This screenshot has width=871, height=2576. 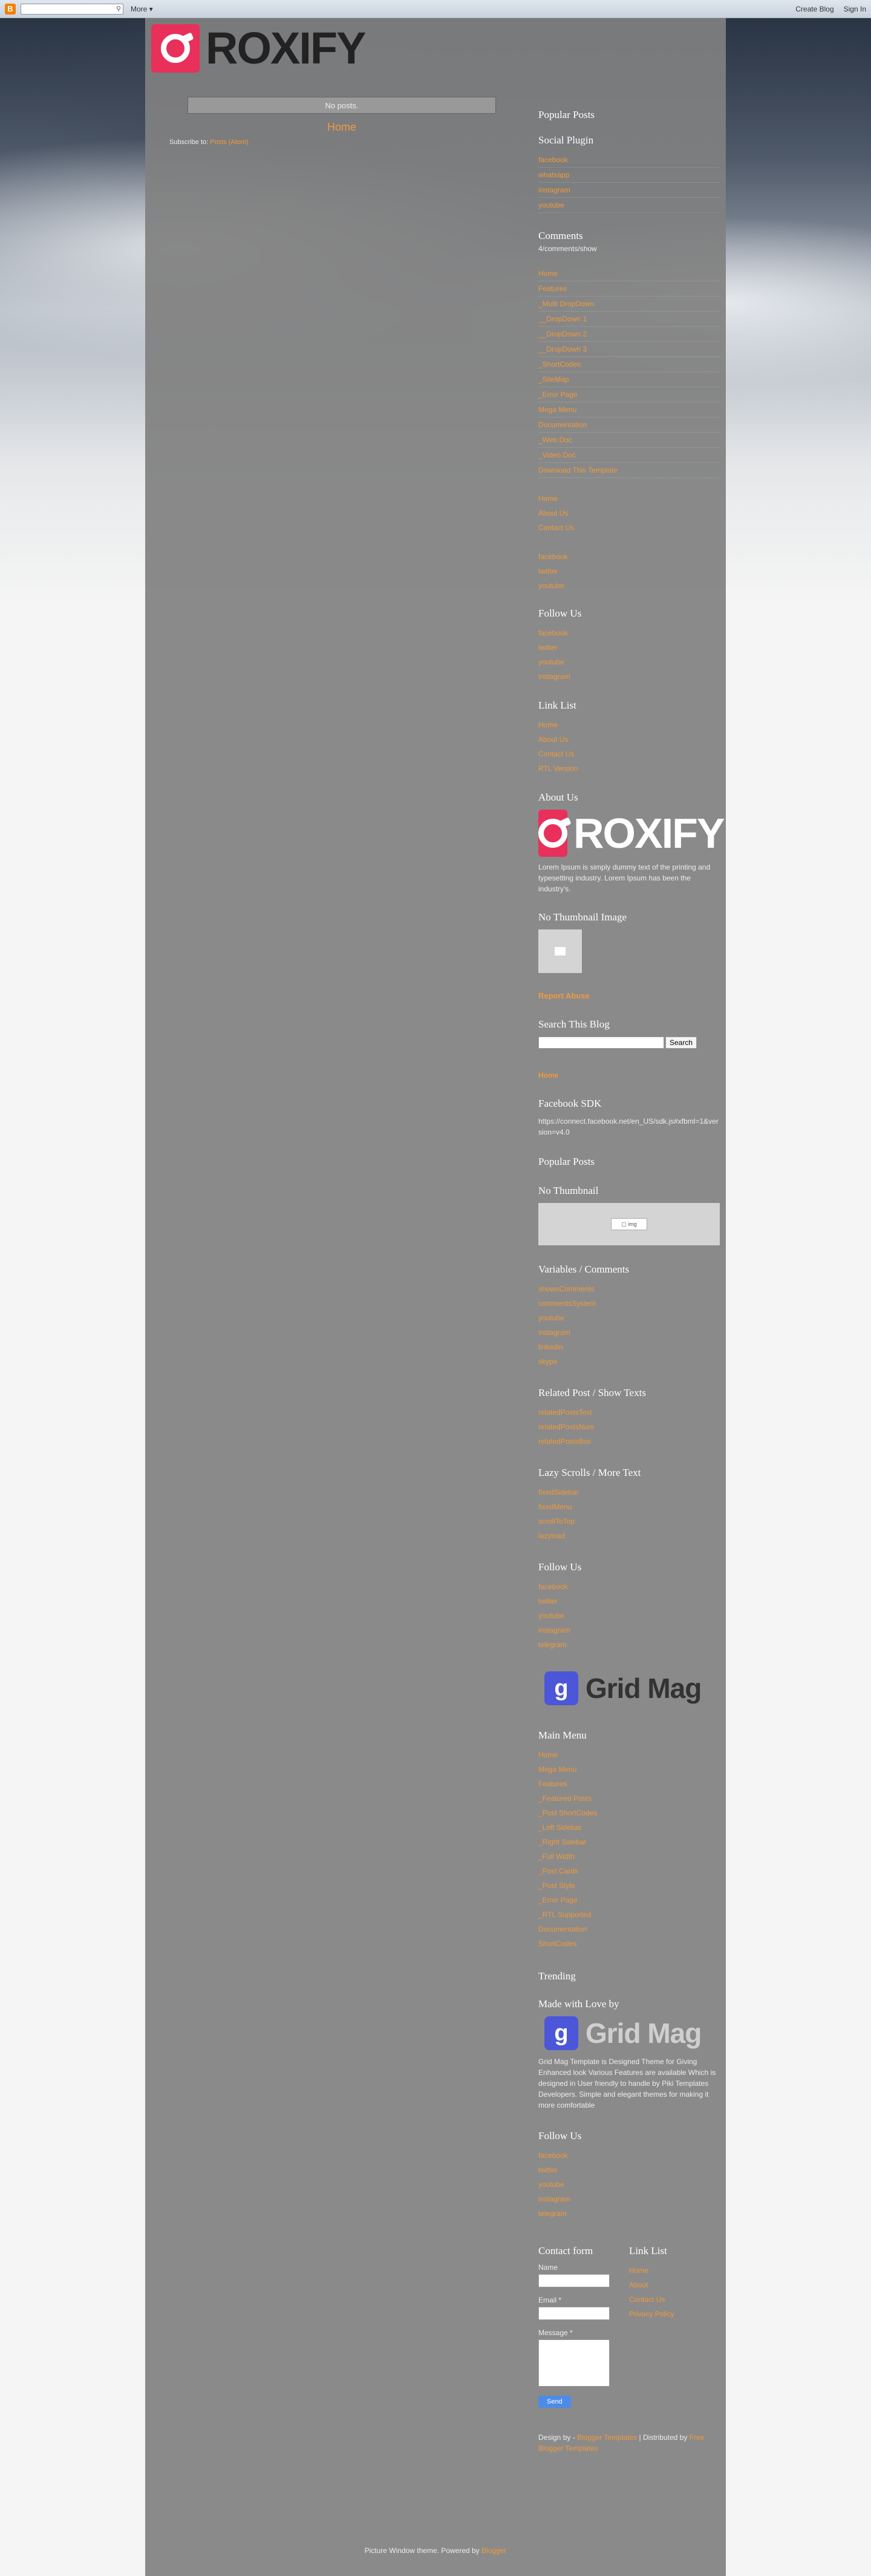 What do you see at coordinates (555, 1507) in the screenshot?
I see `lazy-item: fixedMenu` at bounding box center [555, 1507].